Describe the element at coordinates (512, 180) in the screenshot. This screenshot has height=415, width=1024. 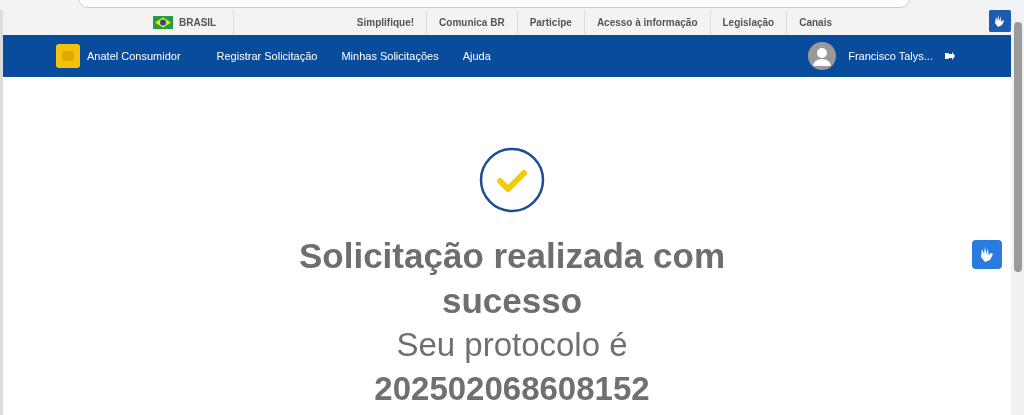
I see `success-check-icon` at that location.